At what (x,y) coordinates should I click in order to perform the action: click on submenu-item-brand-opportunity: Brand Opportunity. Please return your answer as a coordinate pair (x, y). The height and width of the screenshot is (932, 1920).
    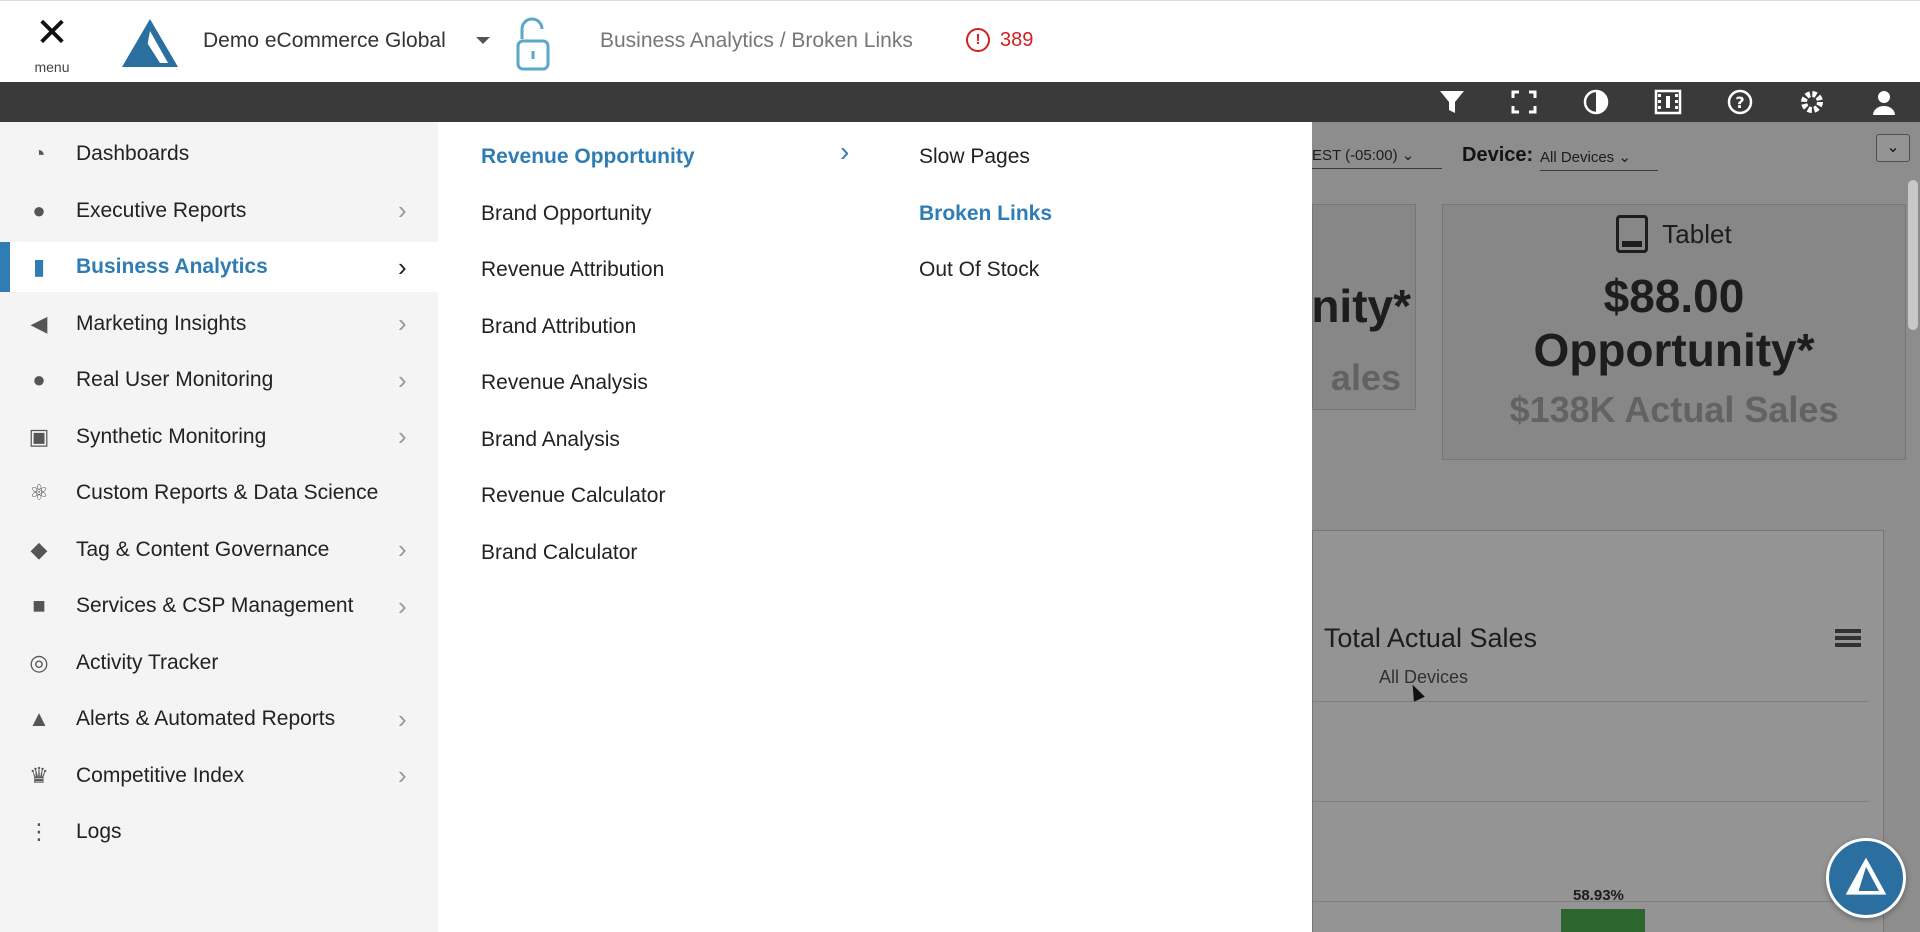
    Looking at the image, I should click on (566, 214).